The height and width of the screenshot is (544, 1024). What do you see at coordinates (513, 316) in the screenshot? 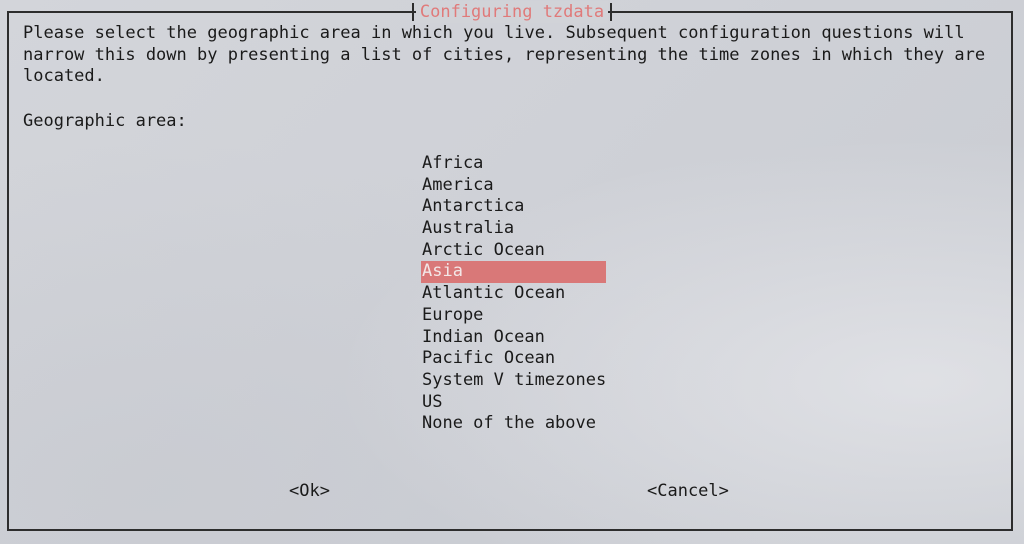
I see `area-option: Europe` at bounding box center [513, 316].